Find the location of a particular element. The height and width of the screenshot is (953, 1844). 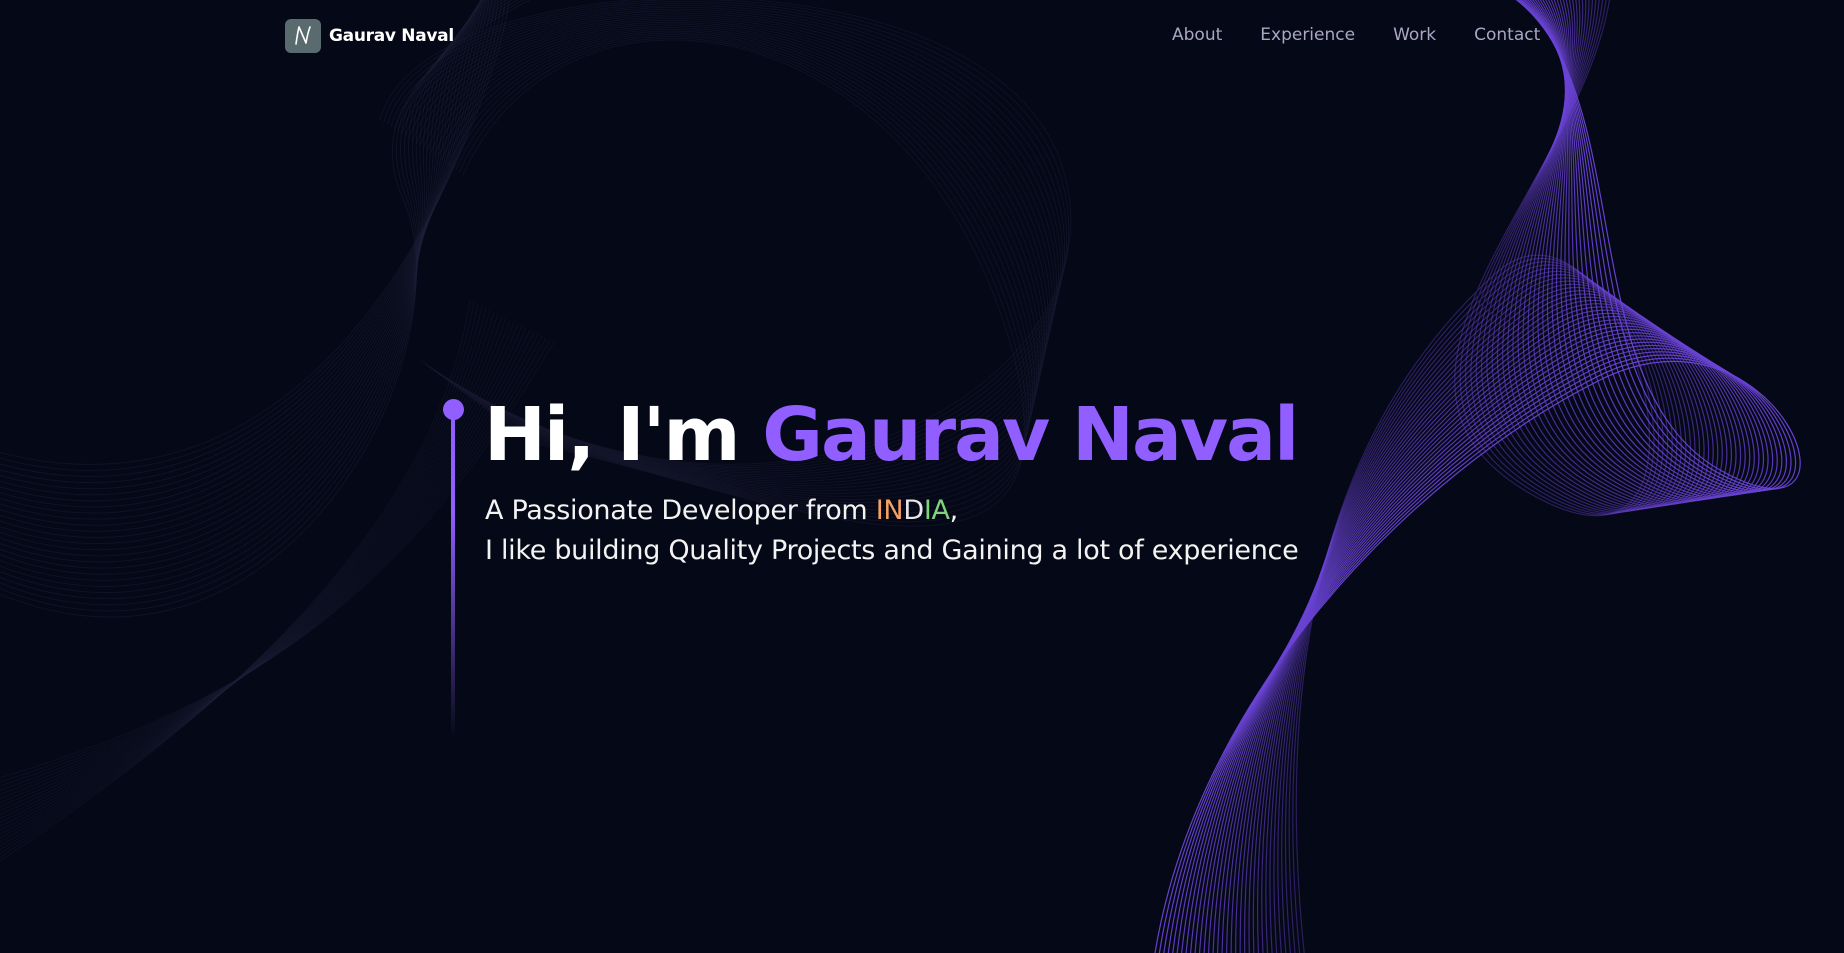

hero-greeting: Hi, I'm is located at coordinates (623, 435).